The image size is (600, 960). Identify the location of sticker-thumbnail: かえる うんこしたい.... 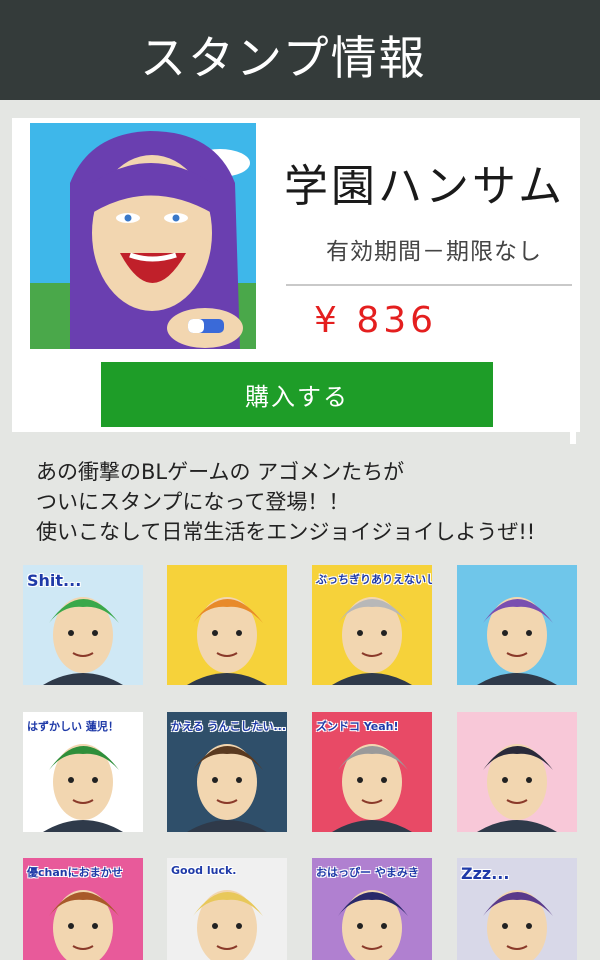
(227, 772).